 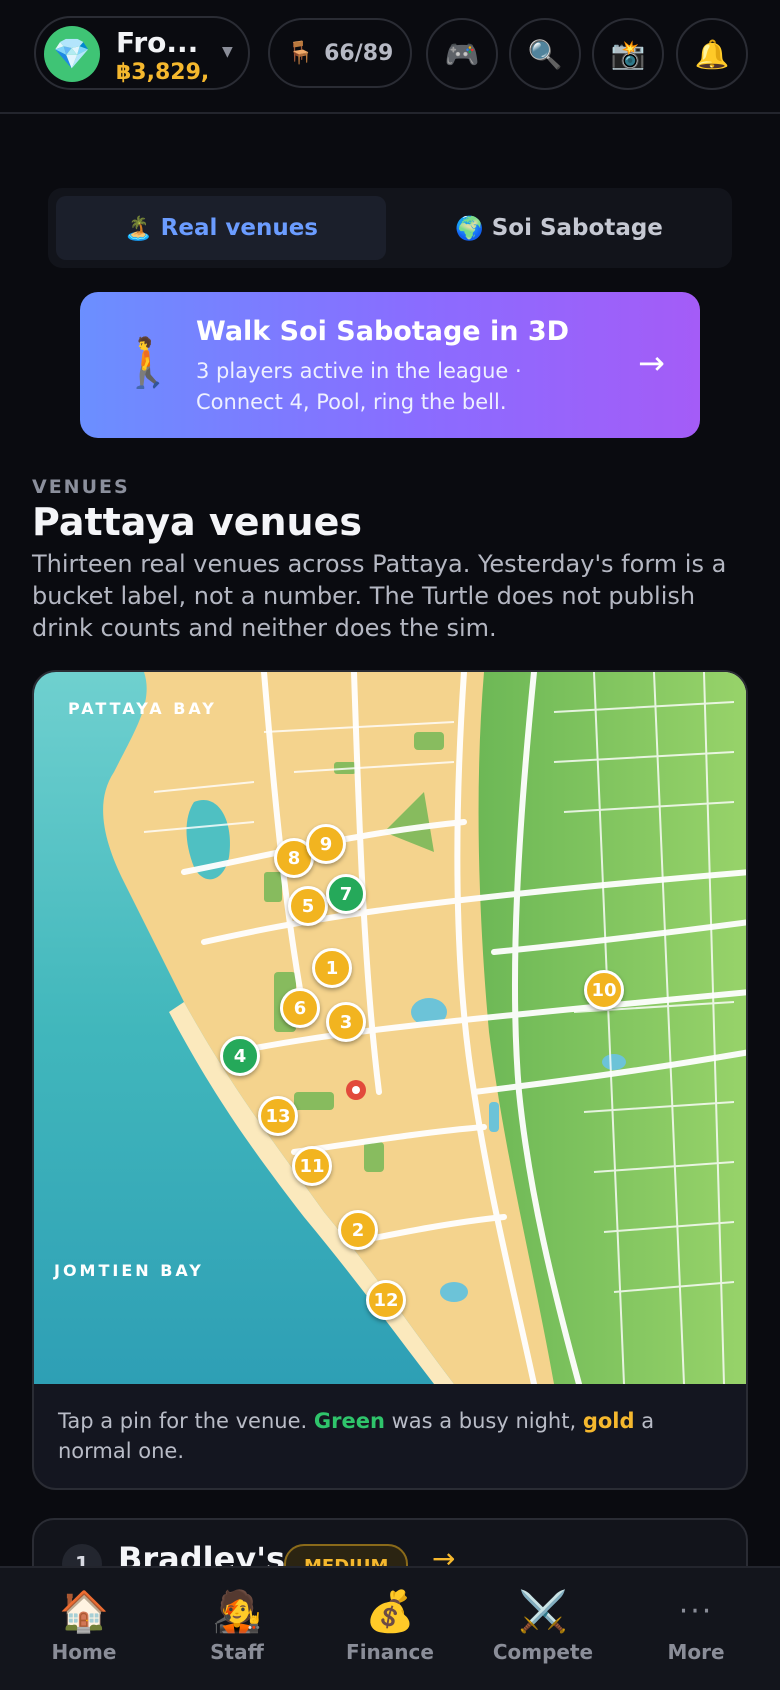 I want to click on money-bag-icon: 💰, so click(x=390, y=1612).